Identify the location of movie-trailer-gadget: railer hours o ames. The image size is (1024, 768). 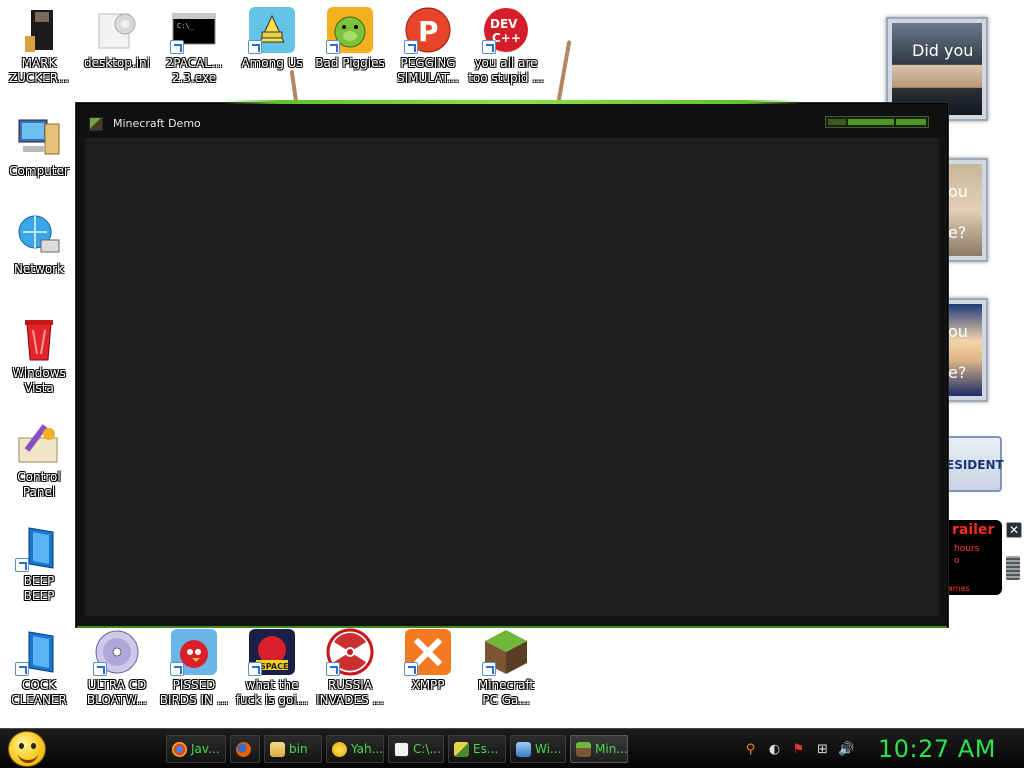
(972, 557).